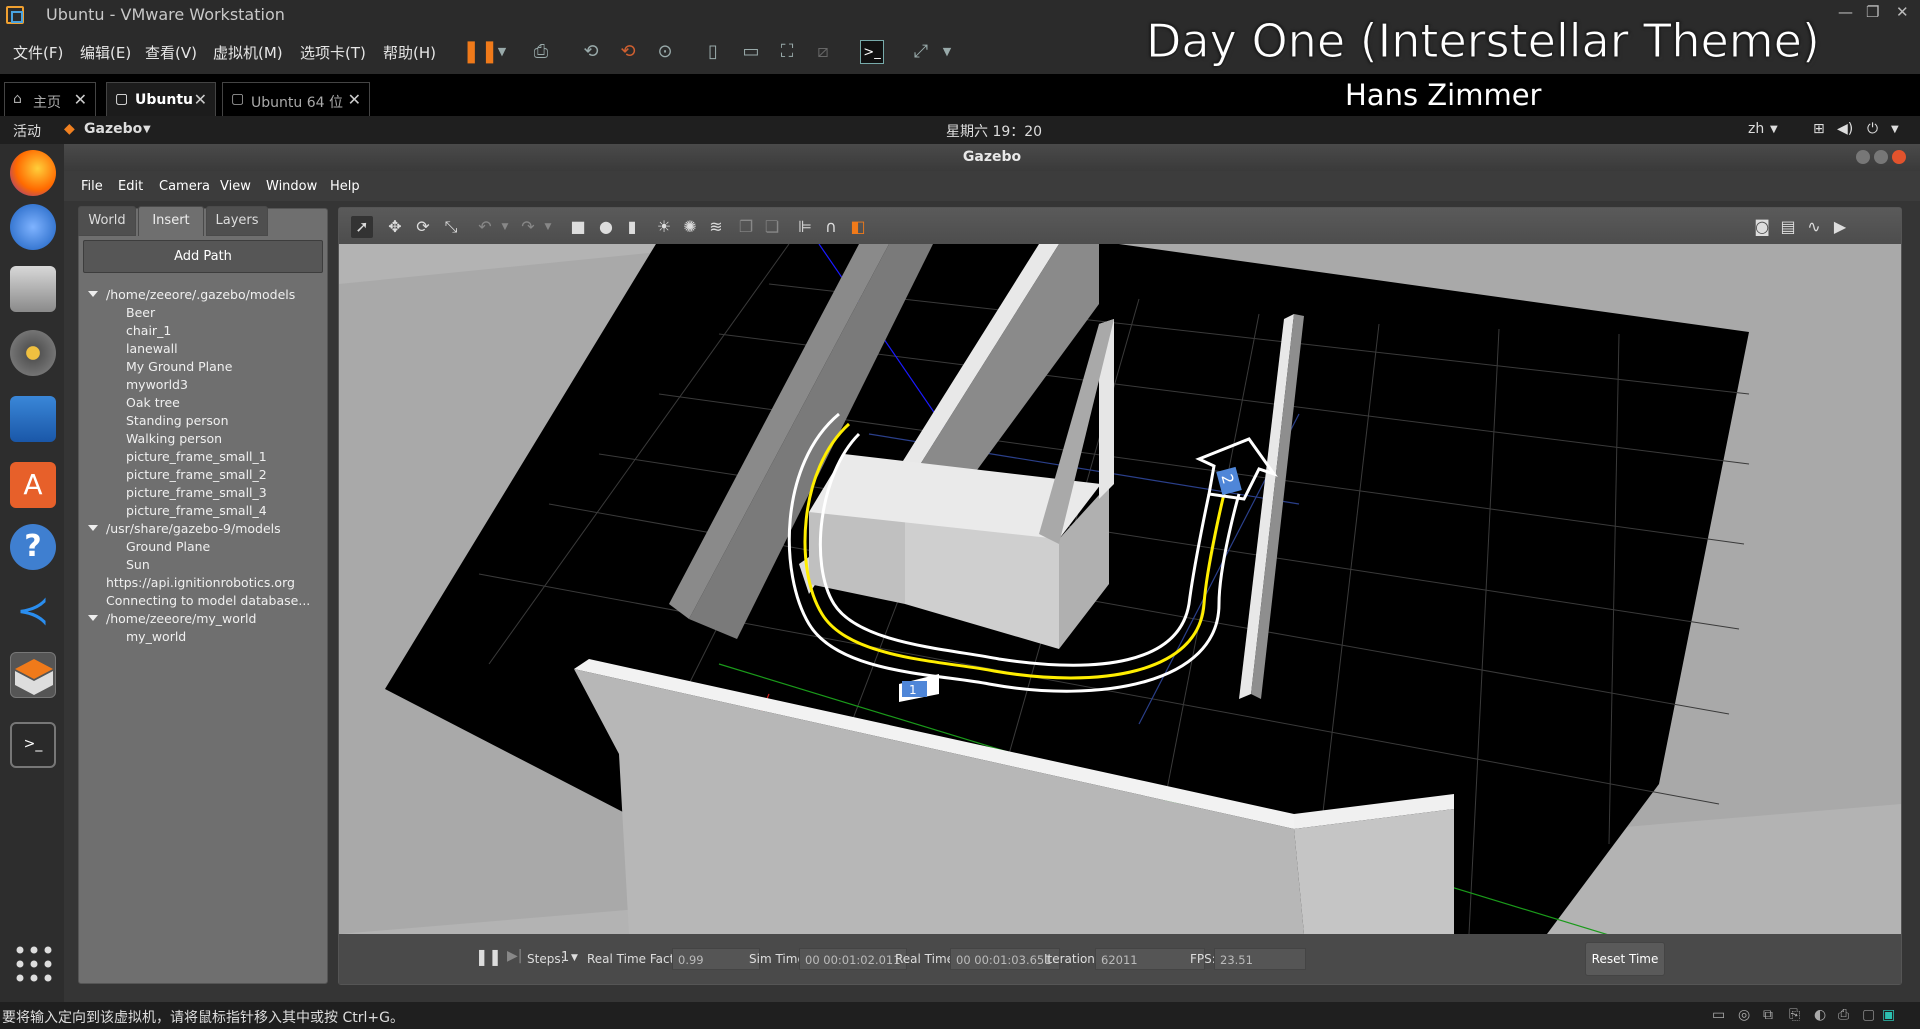 The height and width of the screenshot is (1029, 1920). I want to click on close-icon: ✕, so click(1902, 12).